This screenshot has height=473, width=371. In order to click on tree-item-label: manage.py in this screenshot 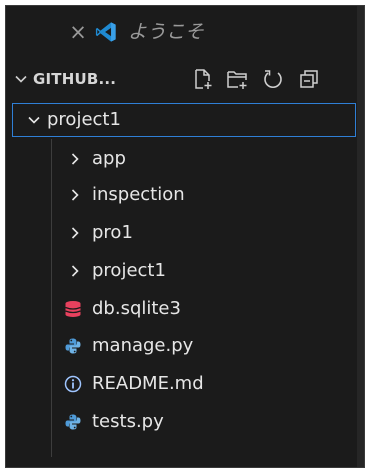, I will do `click(143, 345)`.